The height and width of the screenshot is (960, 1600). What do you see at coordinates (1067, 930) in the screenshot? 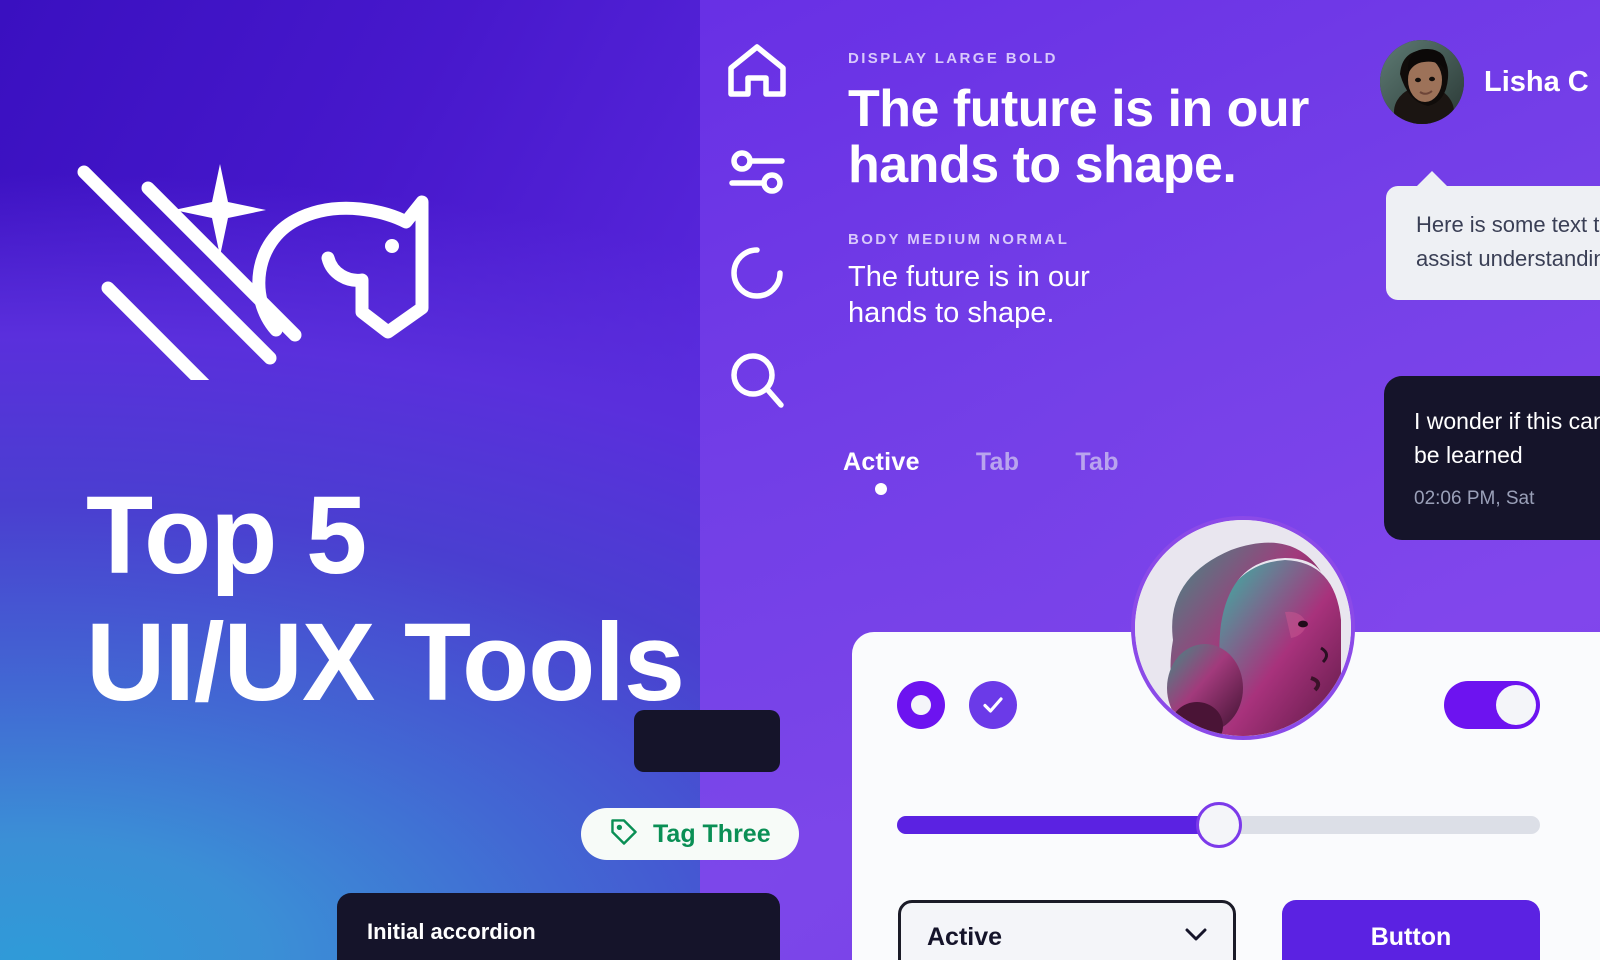
I see `select-dropdown: Active` at bounding box center [1067, 930].